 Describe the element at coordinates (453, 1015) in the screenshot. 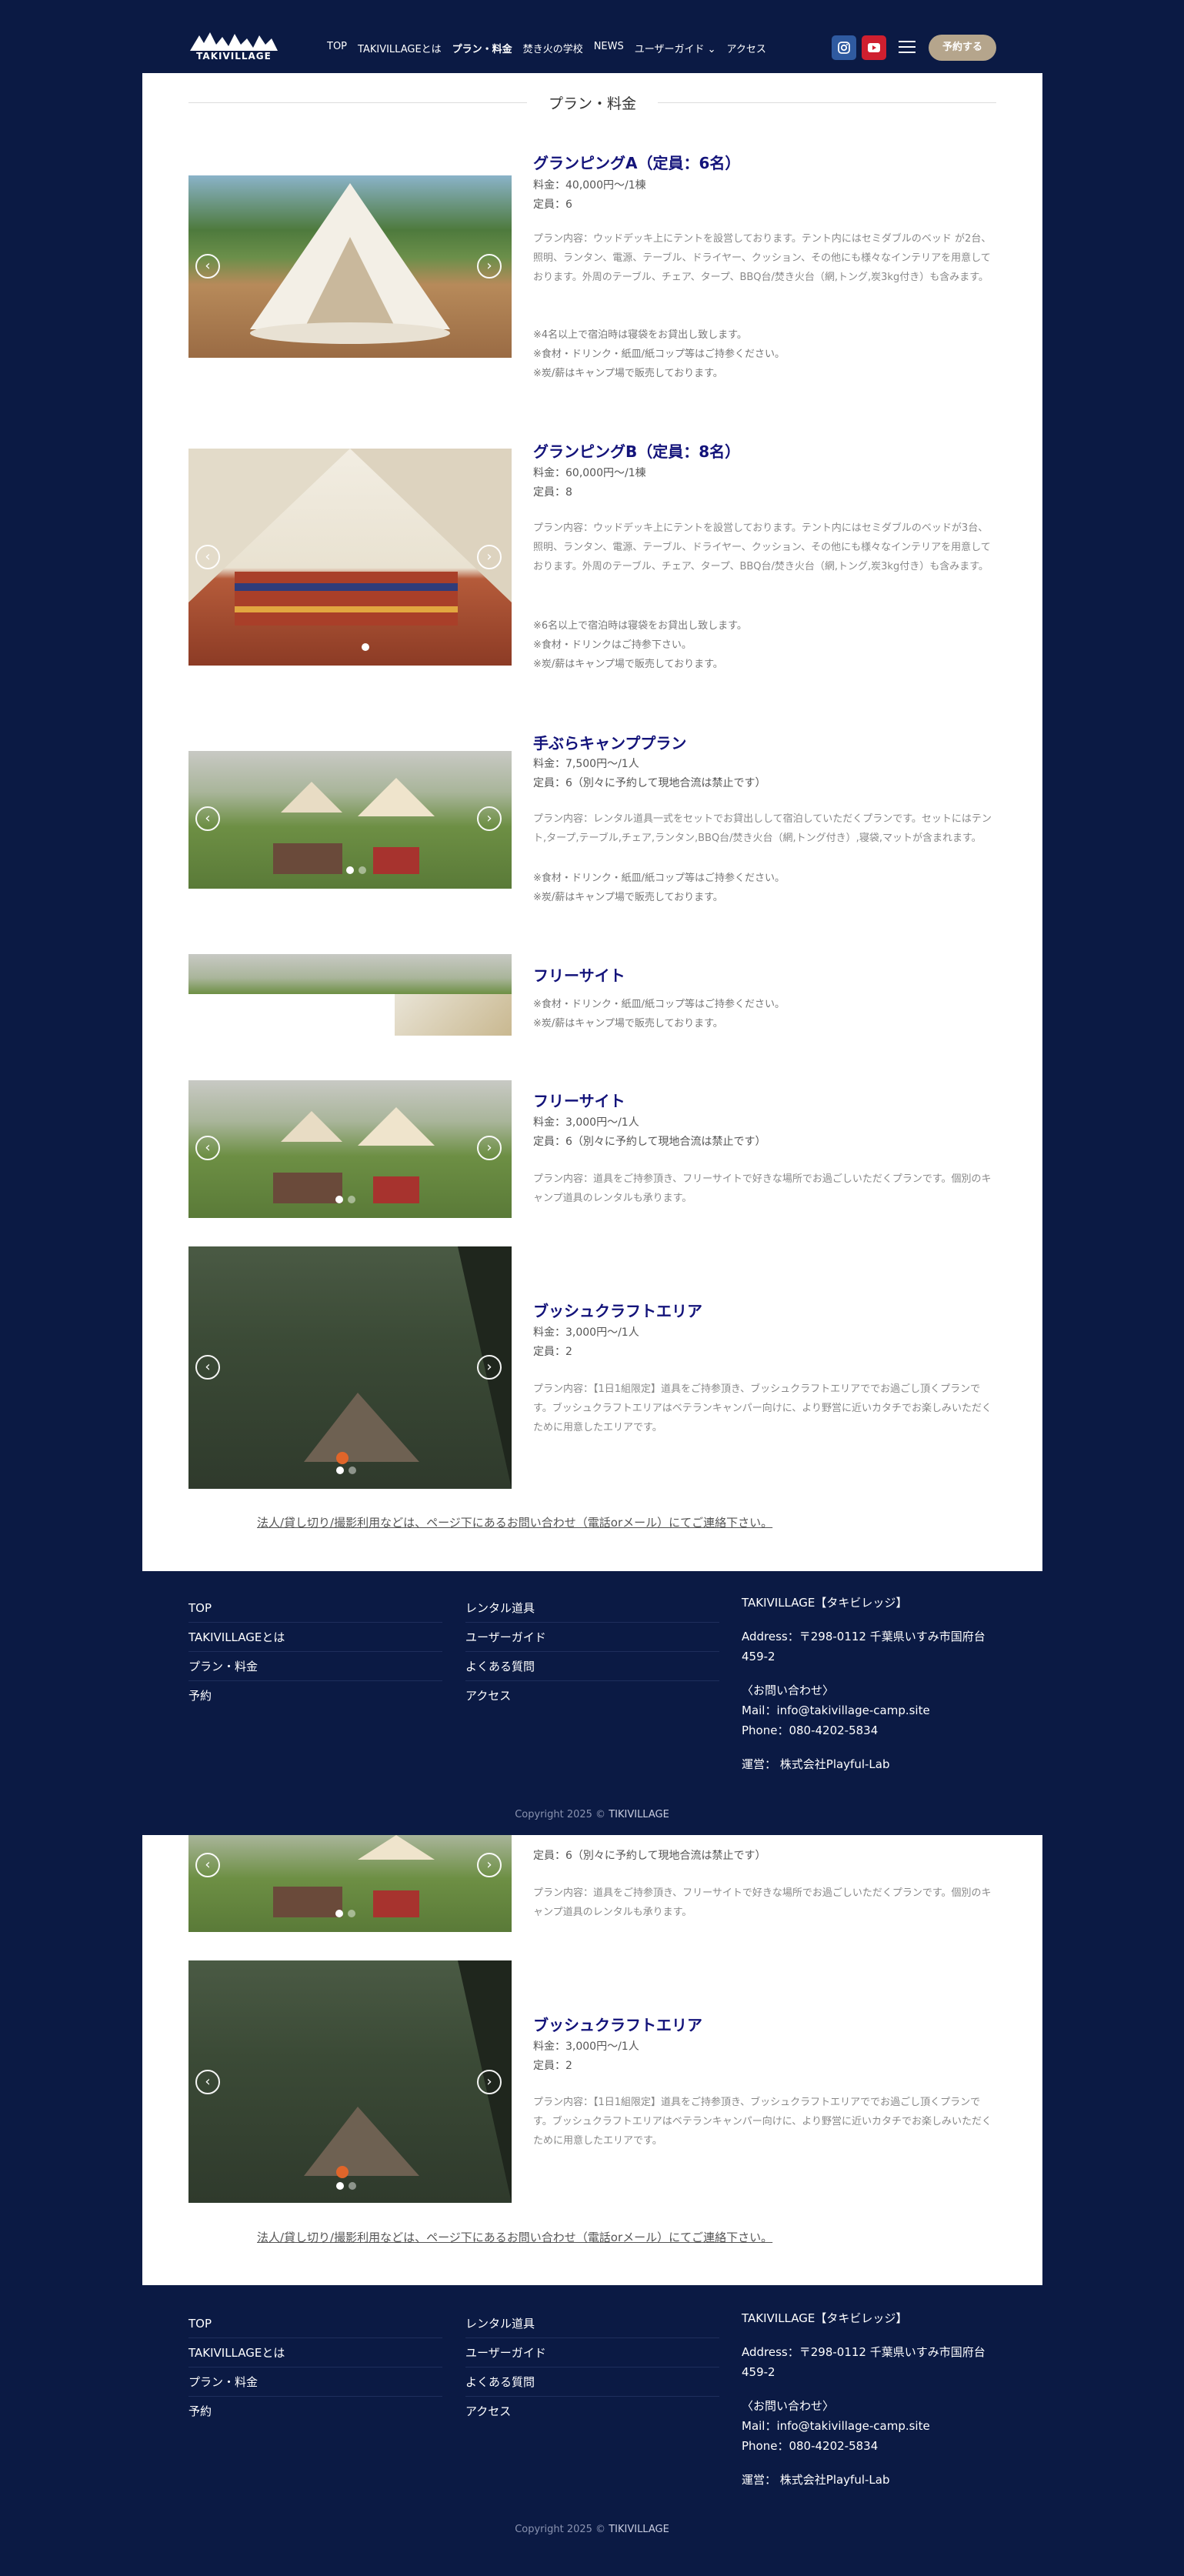

I see `plan-d-photo-fragment` at that location.